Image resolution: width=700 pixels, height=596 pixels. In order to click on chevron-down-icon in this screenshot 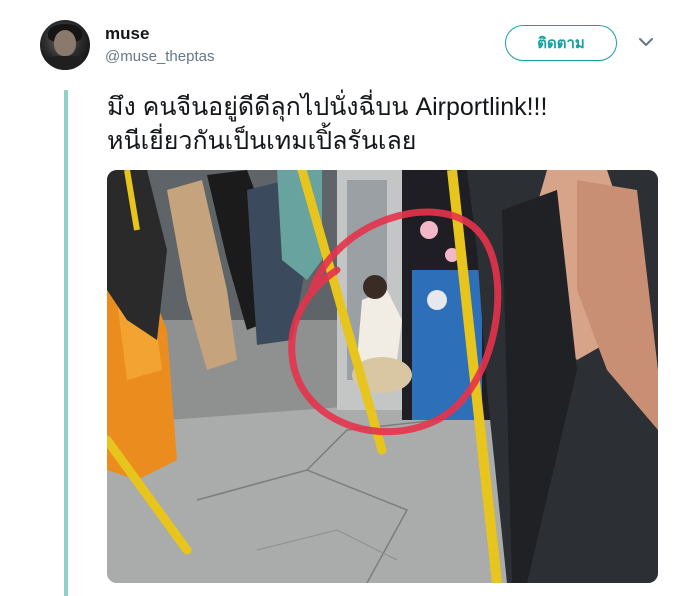, I will do `click(646, 42)`.